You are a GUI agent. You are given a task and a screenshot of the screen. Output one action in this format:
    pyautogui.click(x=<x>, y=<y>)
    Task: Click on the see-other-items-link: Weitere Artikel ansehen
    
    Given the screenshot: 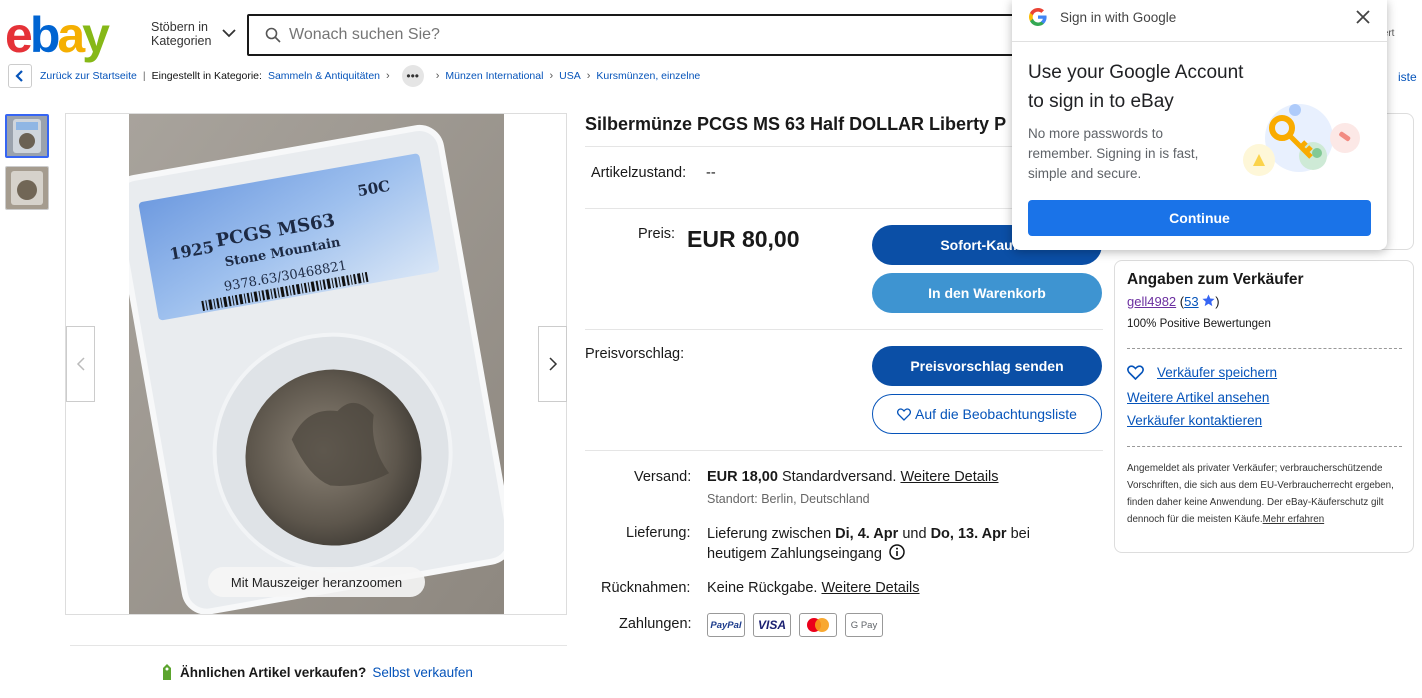 What is the action you would take?
    pyautogui.click(x=1198, y=397)
    